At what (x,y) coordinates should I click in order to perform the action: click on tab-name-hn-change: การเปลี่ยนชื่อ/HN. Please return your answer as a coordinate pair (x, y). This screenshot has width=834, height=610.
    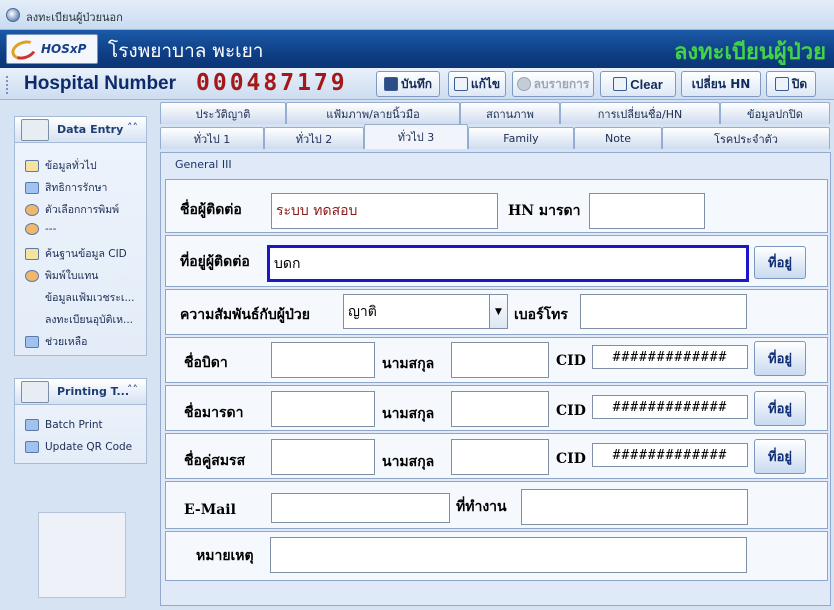
    Looking at the image, I should click on (640, 113).